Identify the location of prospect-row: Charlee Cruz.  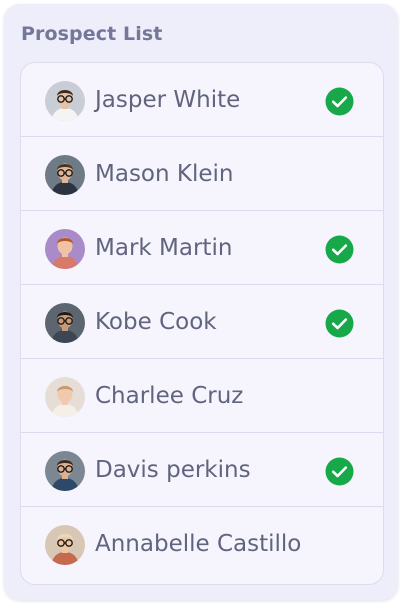
(202, 396).